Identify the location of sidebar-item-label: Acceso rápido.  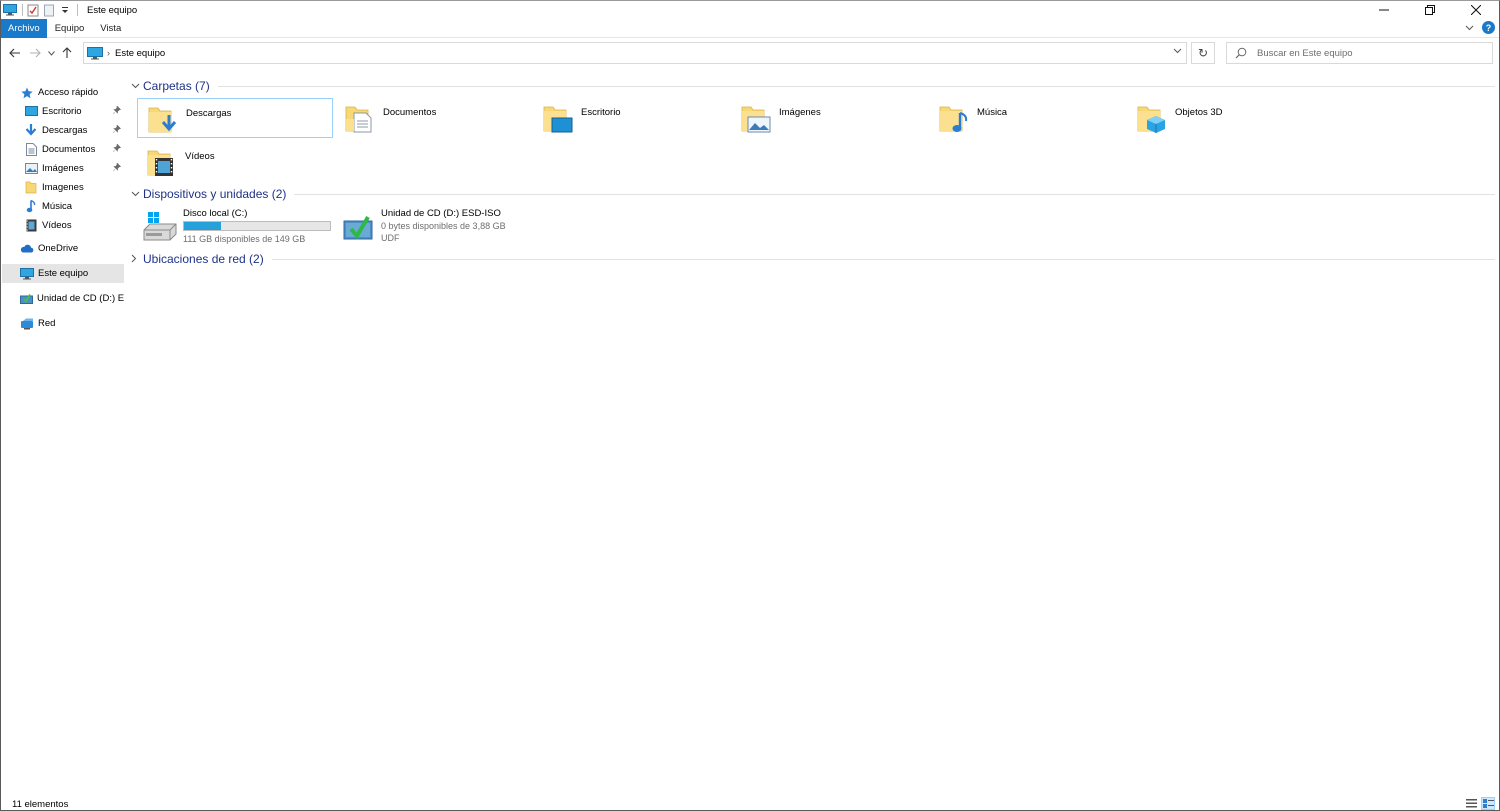
(68, 92).